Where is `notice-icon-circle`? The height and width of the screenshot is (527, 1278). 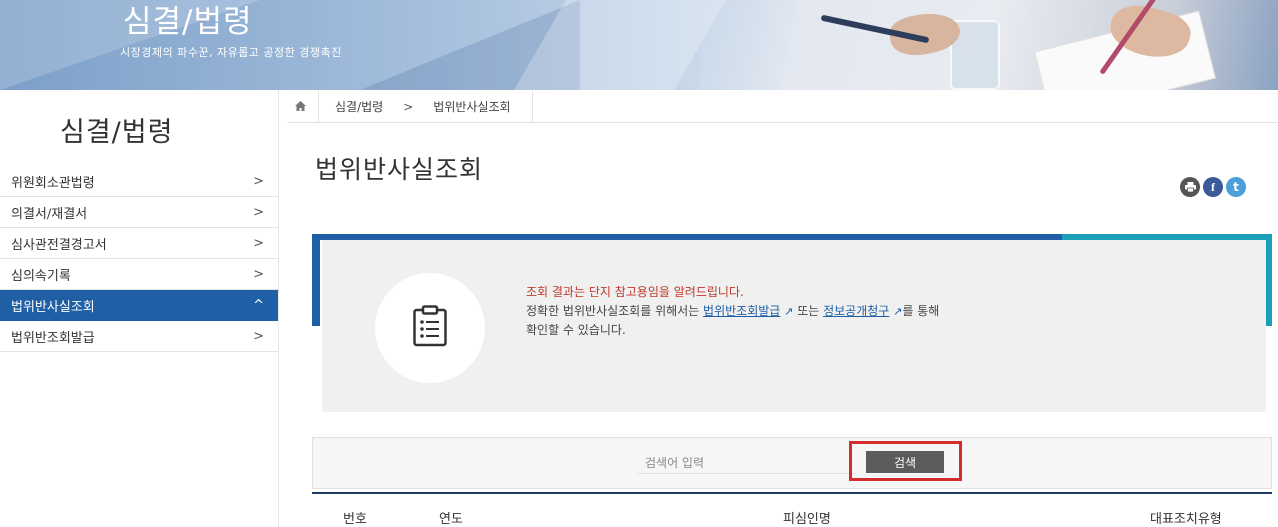 notice-icon-circle is located at coordinates (430, 328).